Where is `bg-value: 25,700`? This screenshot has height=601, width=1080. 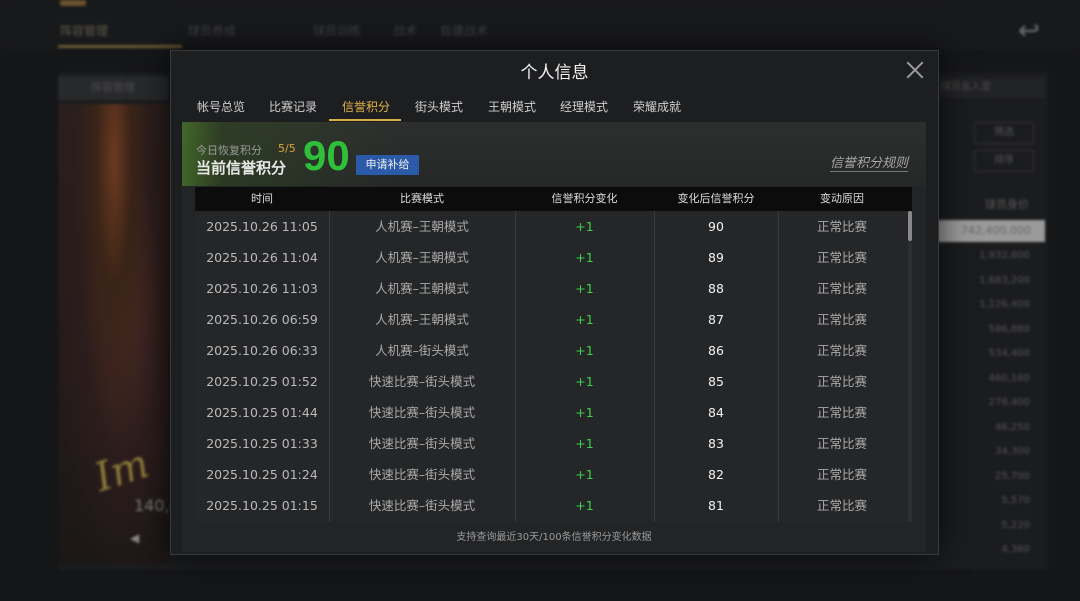 bg-value: 25,700 is located at coordinates (1012, 476).